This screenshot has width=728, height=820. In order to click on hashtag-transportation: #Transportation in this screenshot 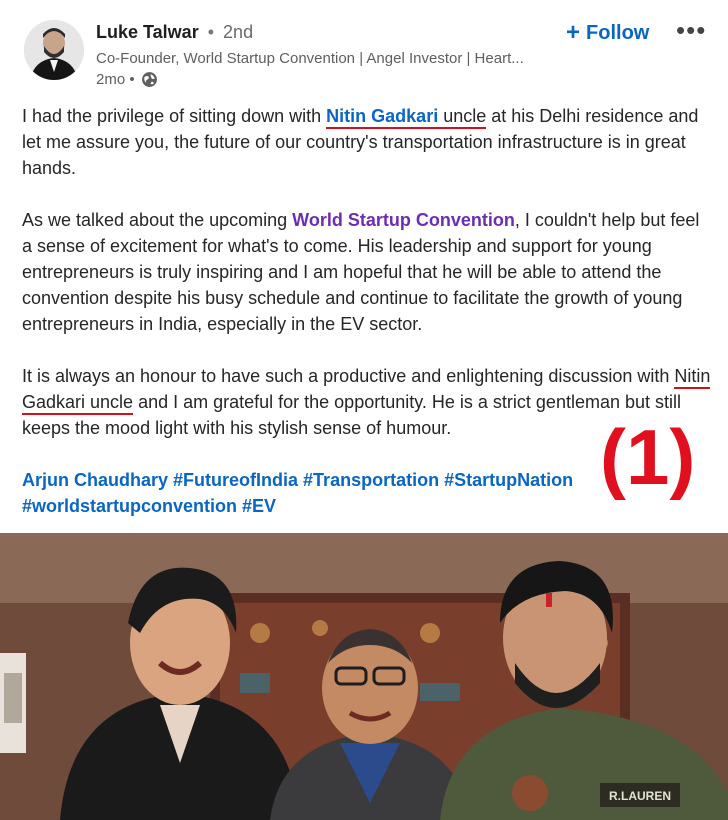, I will do `click(371, 480)`.